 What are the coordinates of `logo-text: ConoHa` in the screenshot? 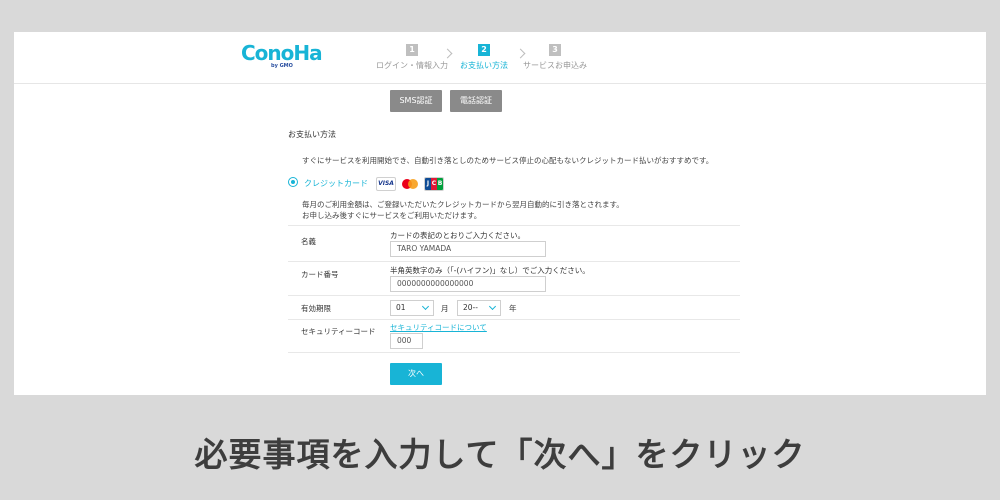 It's located at (282, 53).